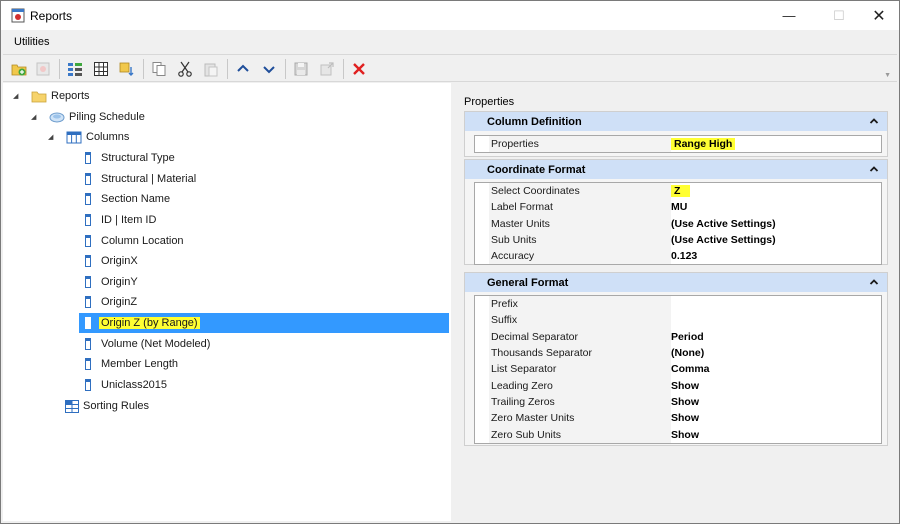 Image resolution: width=900 pixels, height=524 pixels. Describe the element at coordinates (681, 191) in the screenshot. I see `property-value: Z` at that location.